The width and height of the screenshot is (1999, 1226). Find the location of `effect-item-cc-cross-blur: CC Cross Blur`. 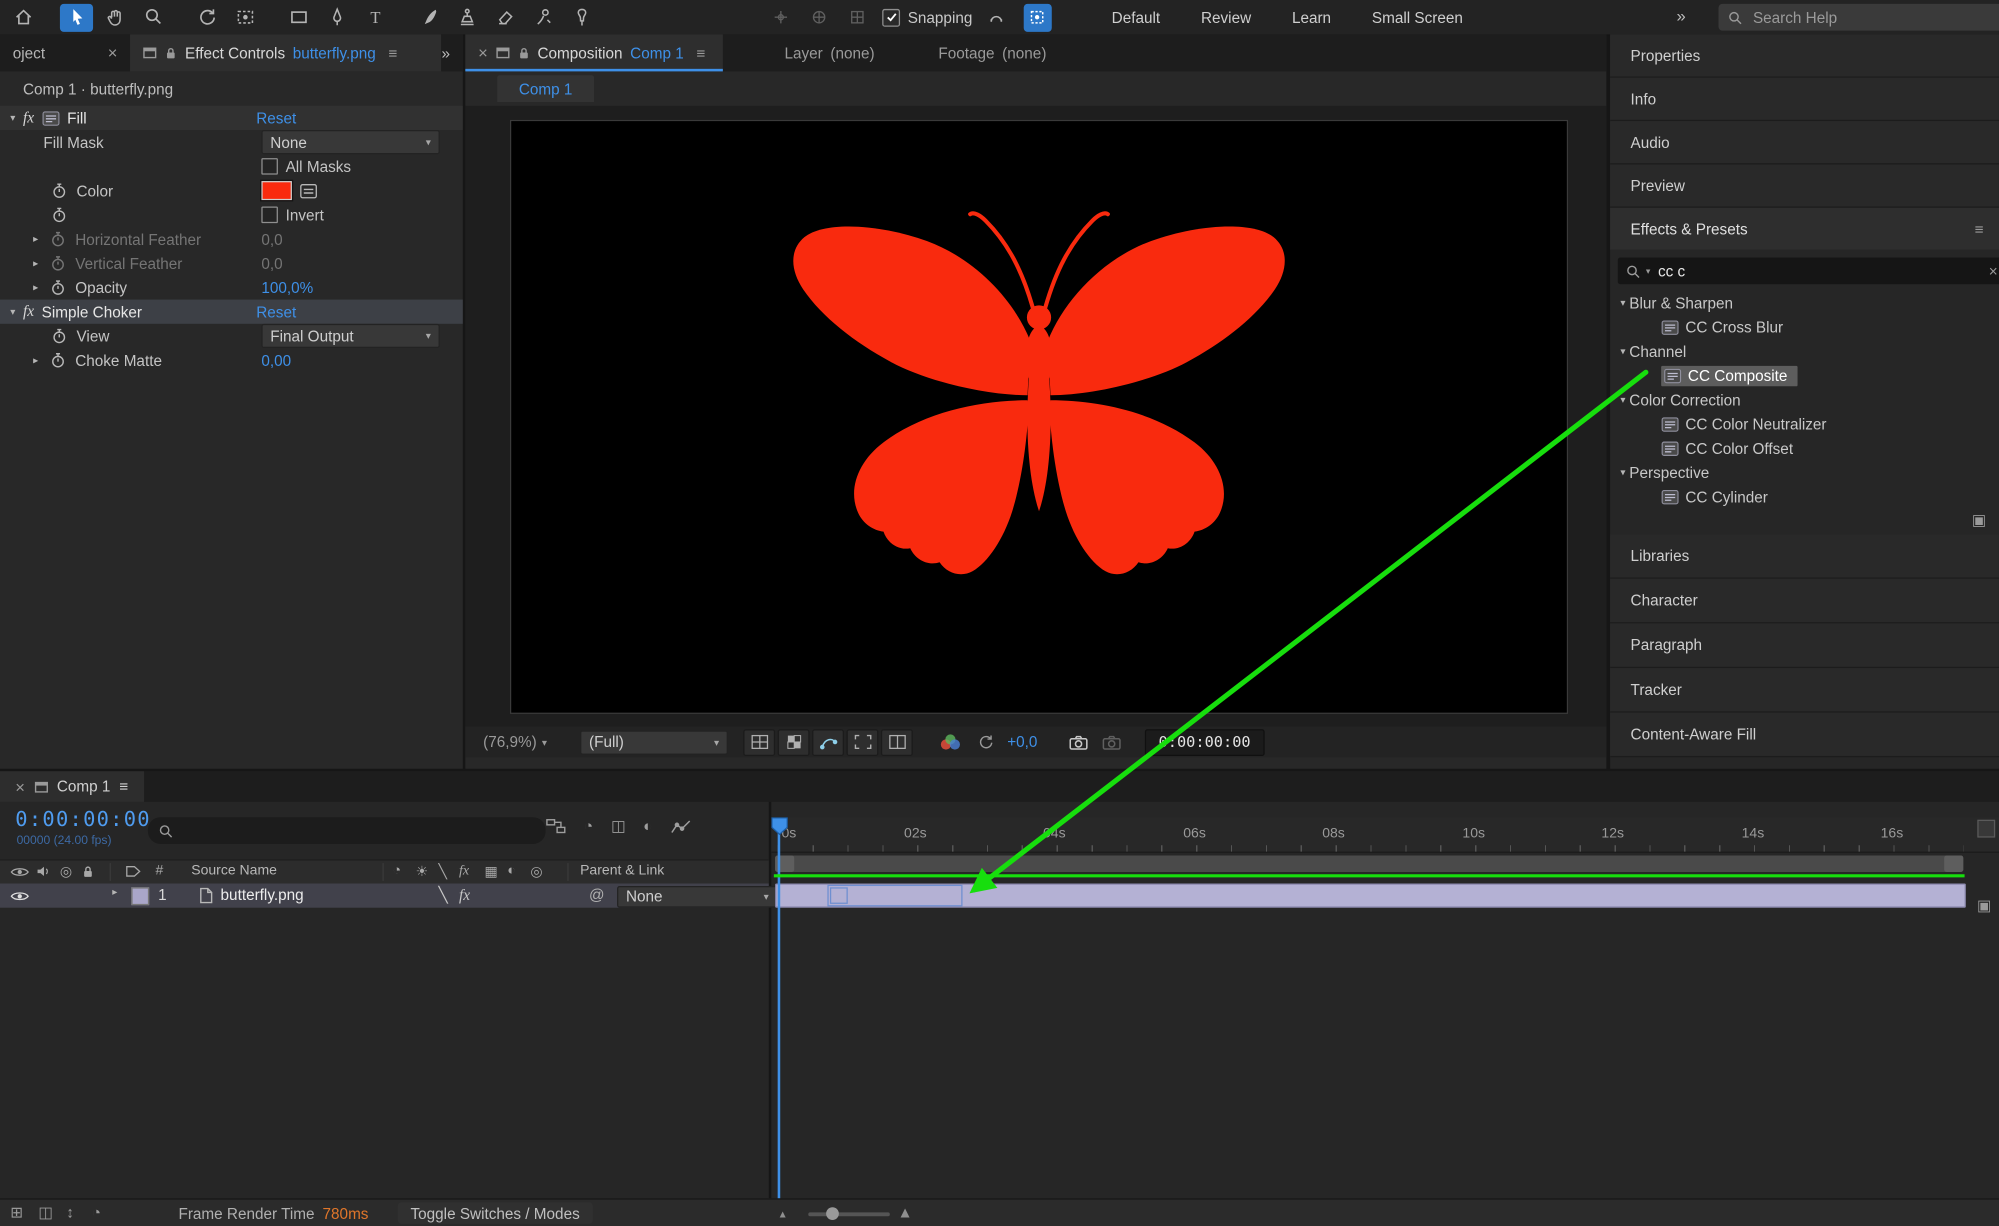

effect-item-cc-cross-blur: CC Cross Blur is located at coordinates (1804, 327).